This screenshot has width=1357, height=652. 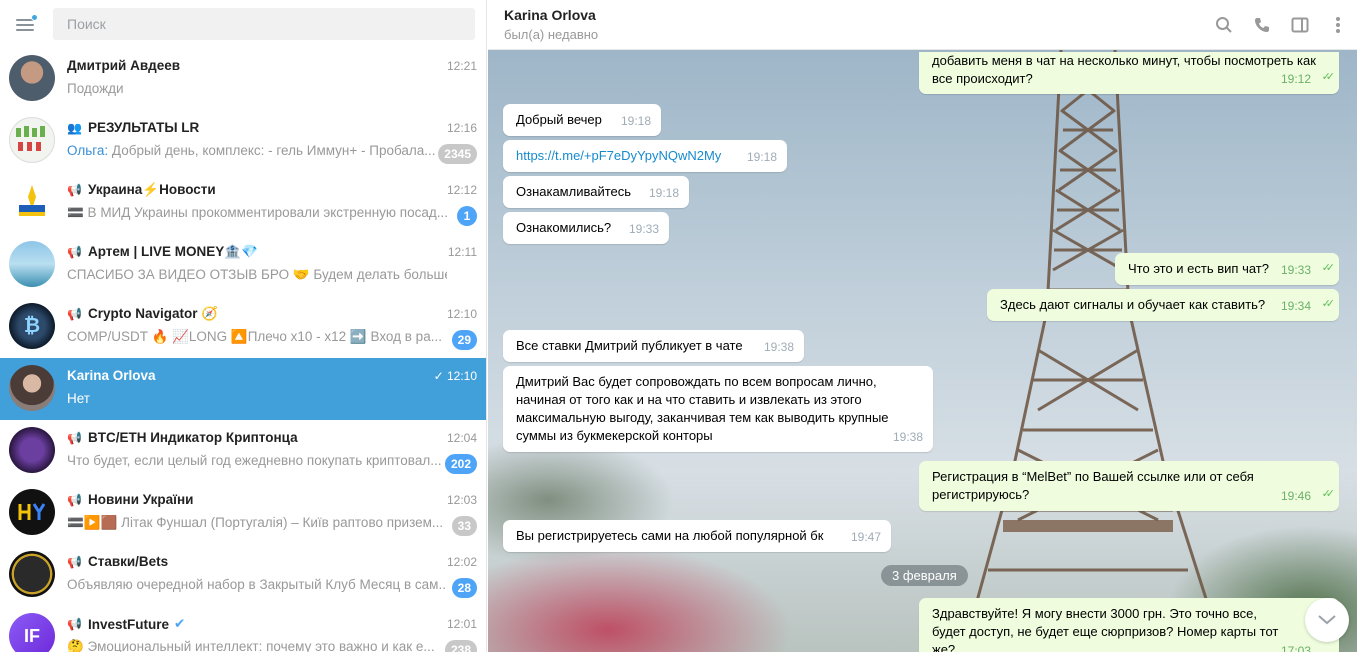 What do you see at coordinates (140, 499) in the screenshot?
I see `chat-title: Новини України` at bounding box center [140, 499].